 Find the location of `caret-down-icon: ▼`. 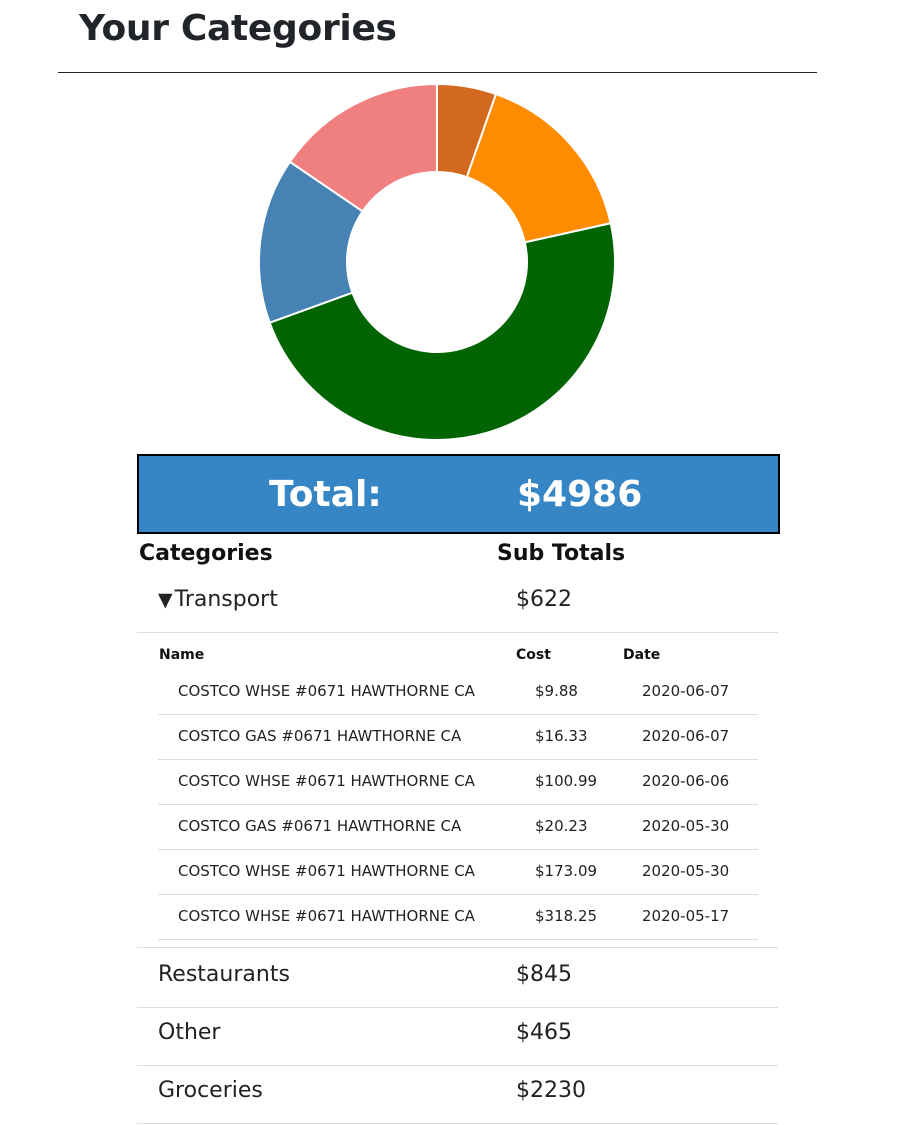

caret-down-icon: ▼ is located at coordinates (165, 600).